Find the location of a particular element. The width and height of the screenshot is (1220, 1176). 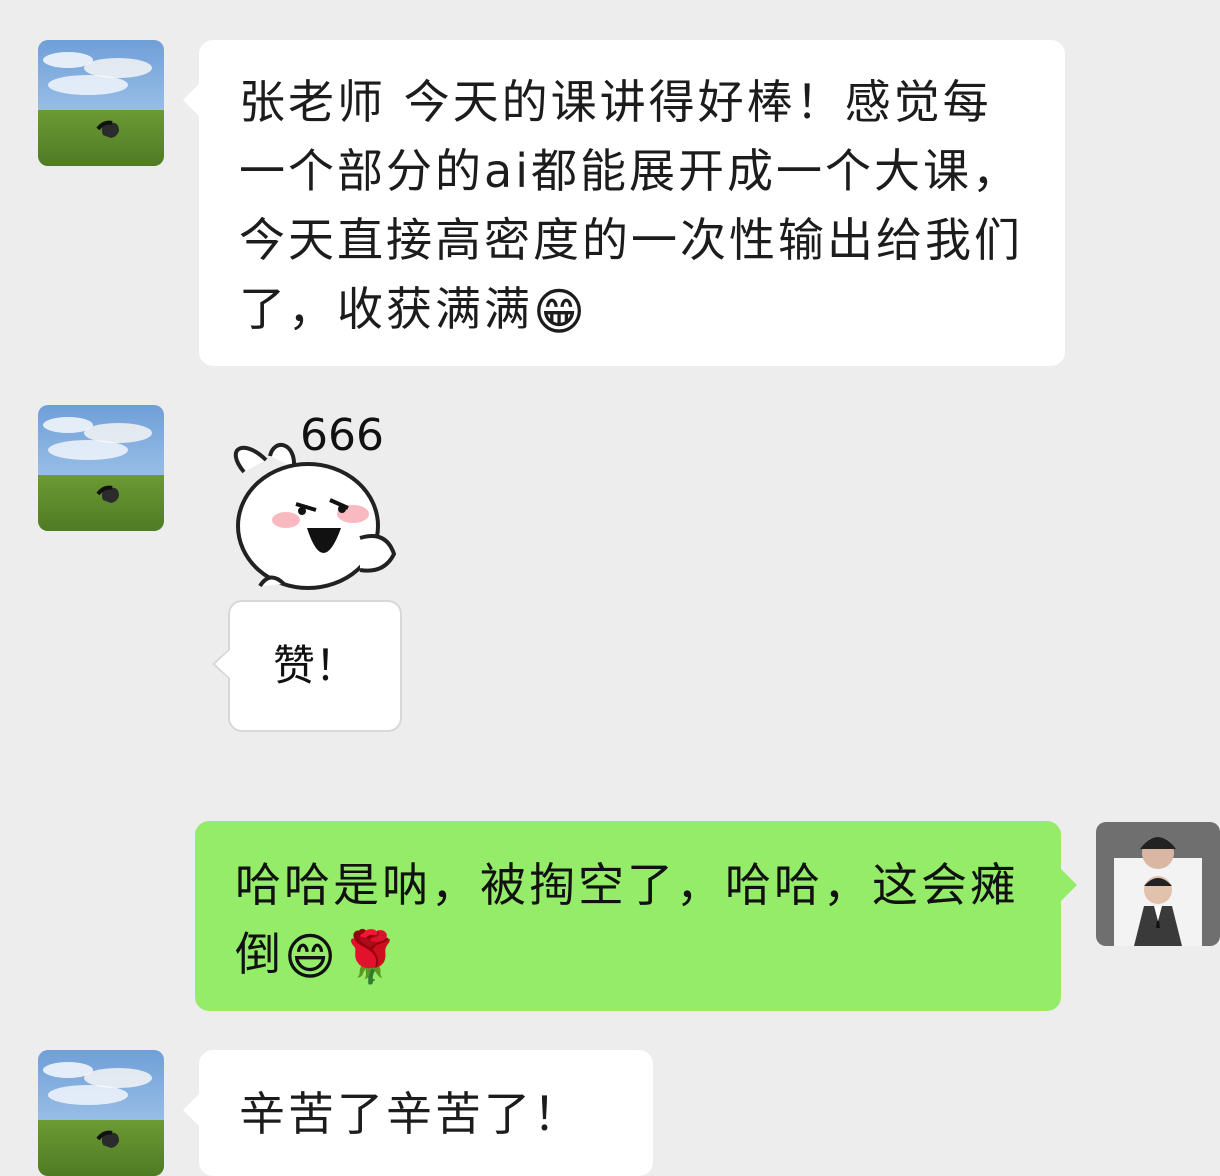

grin-emoji-icon: 😁 is located at coordinates (561, 312).